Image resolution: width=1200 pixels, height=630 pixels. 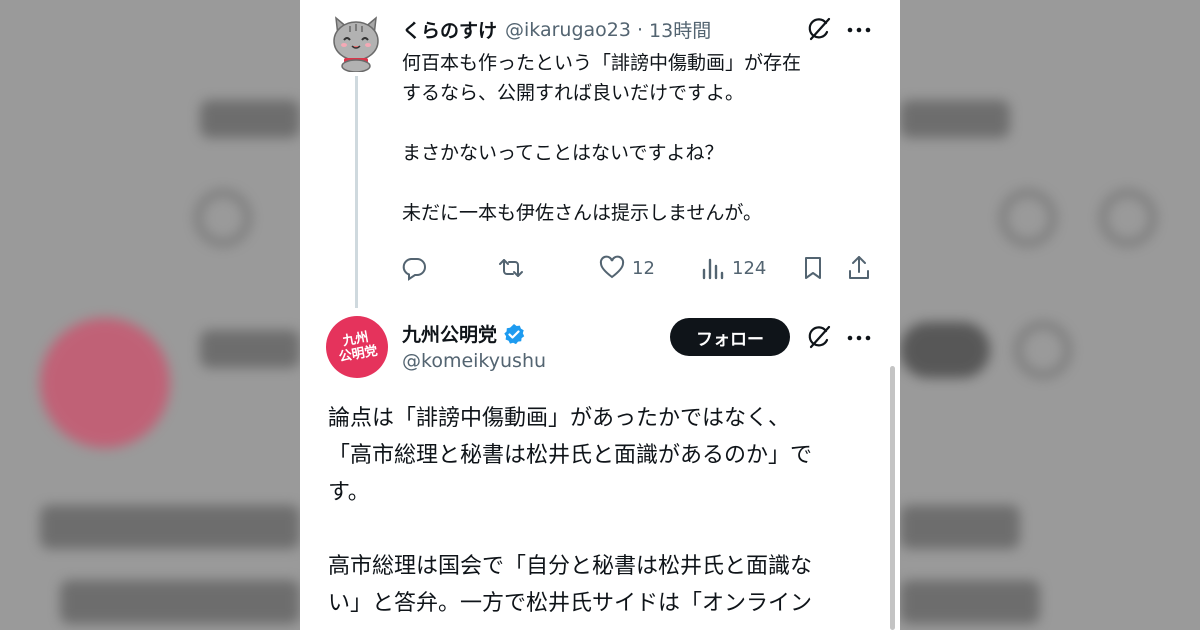 What do you see at coordinates (449, 29) in the screenshot?
I see `reply-author-name: くらのすけ` at bounding box center [449, 29].